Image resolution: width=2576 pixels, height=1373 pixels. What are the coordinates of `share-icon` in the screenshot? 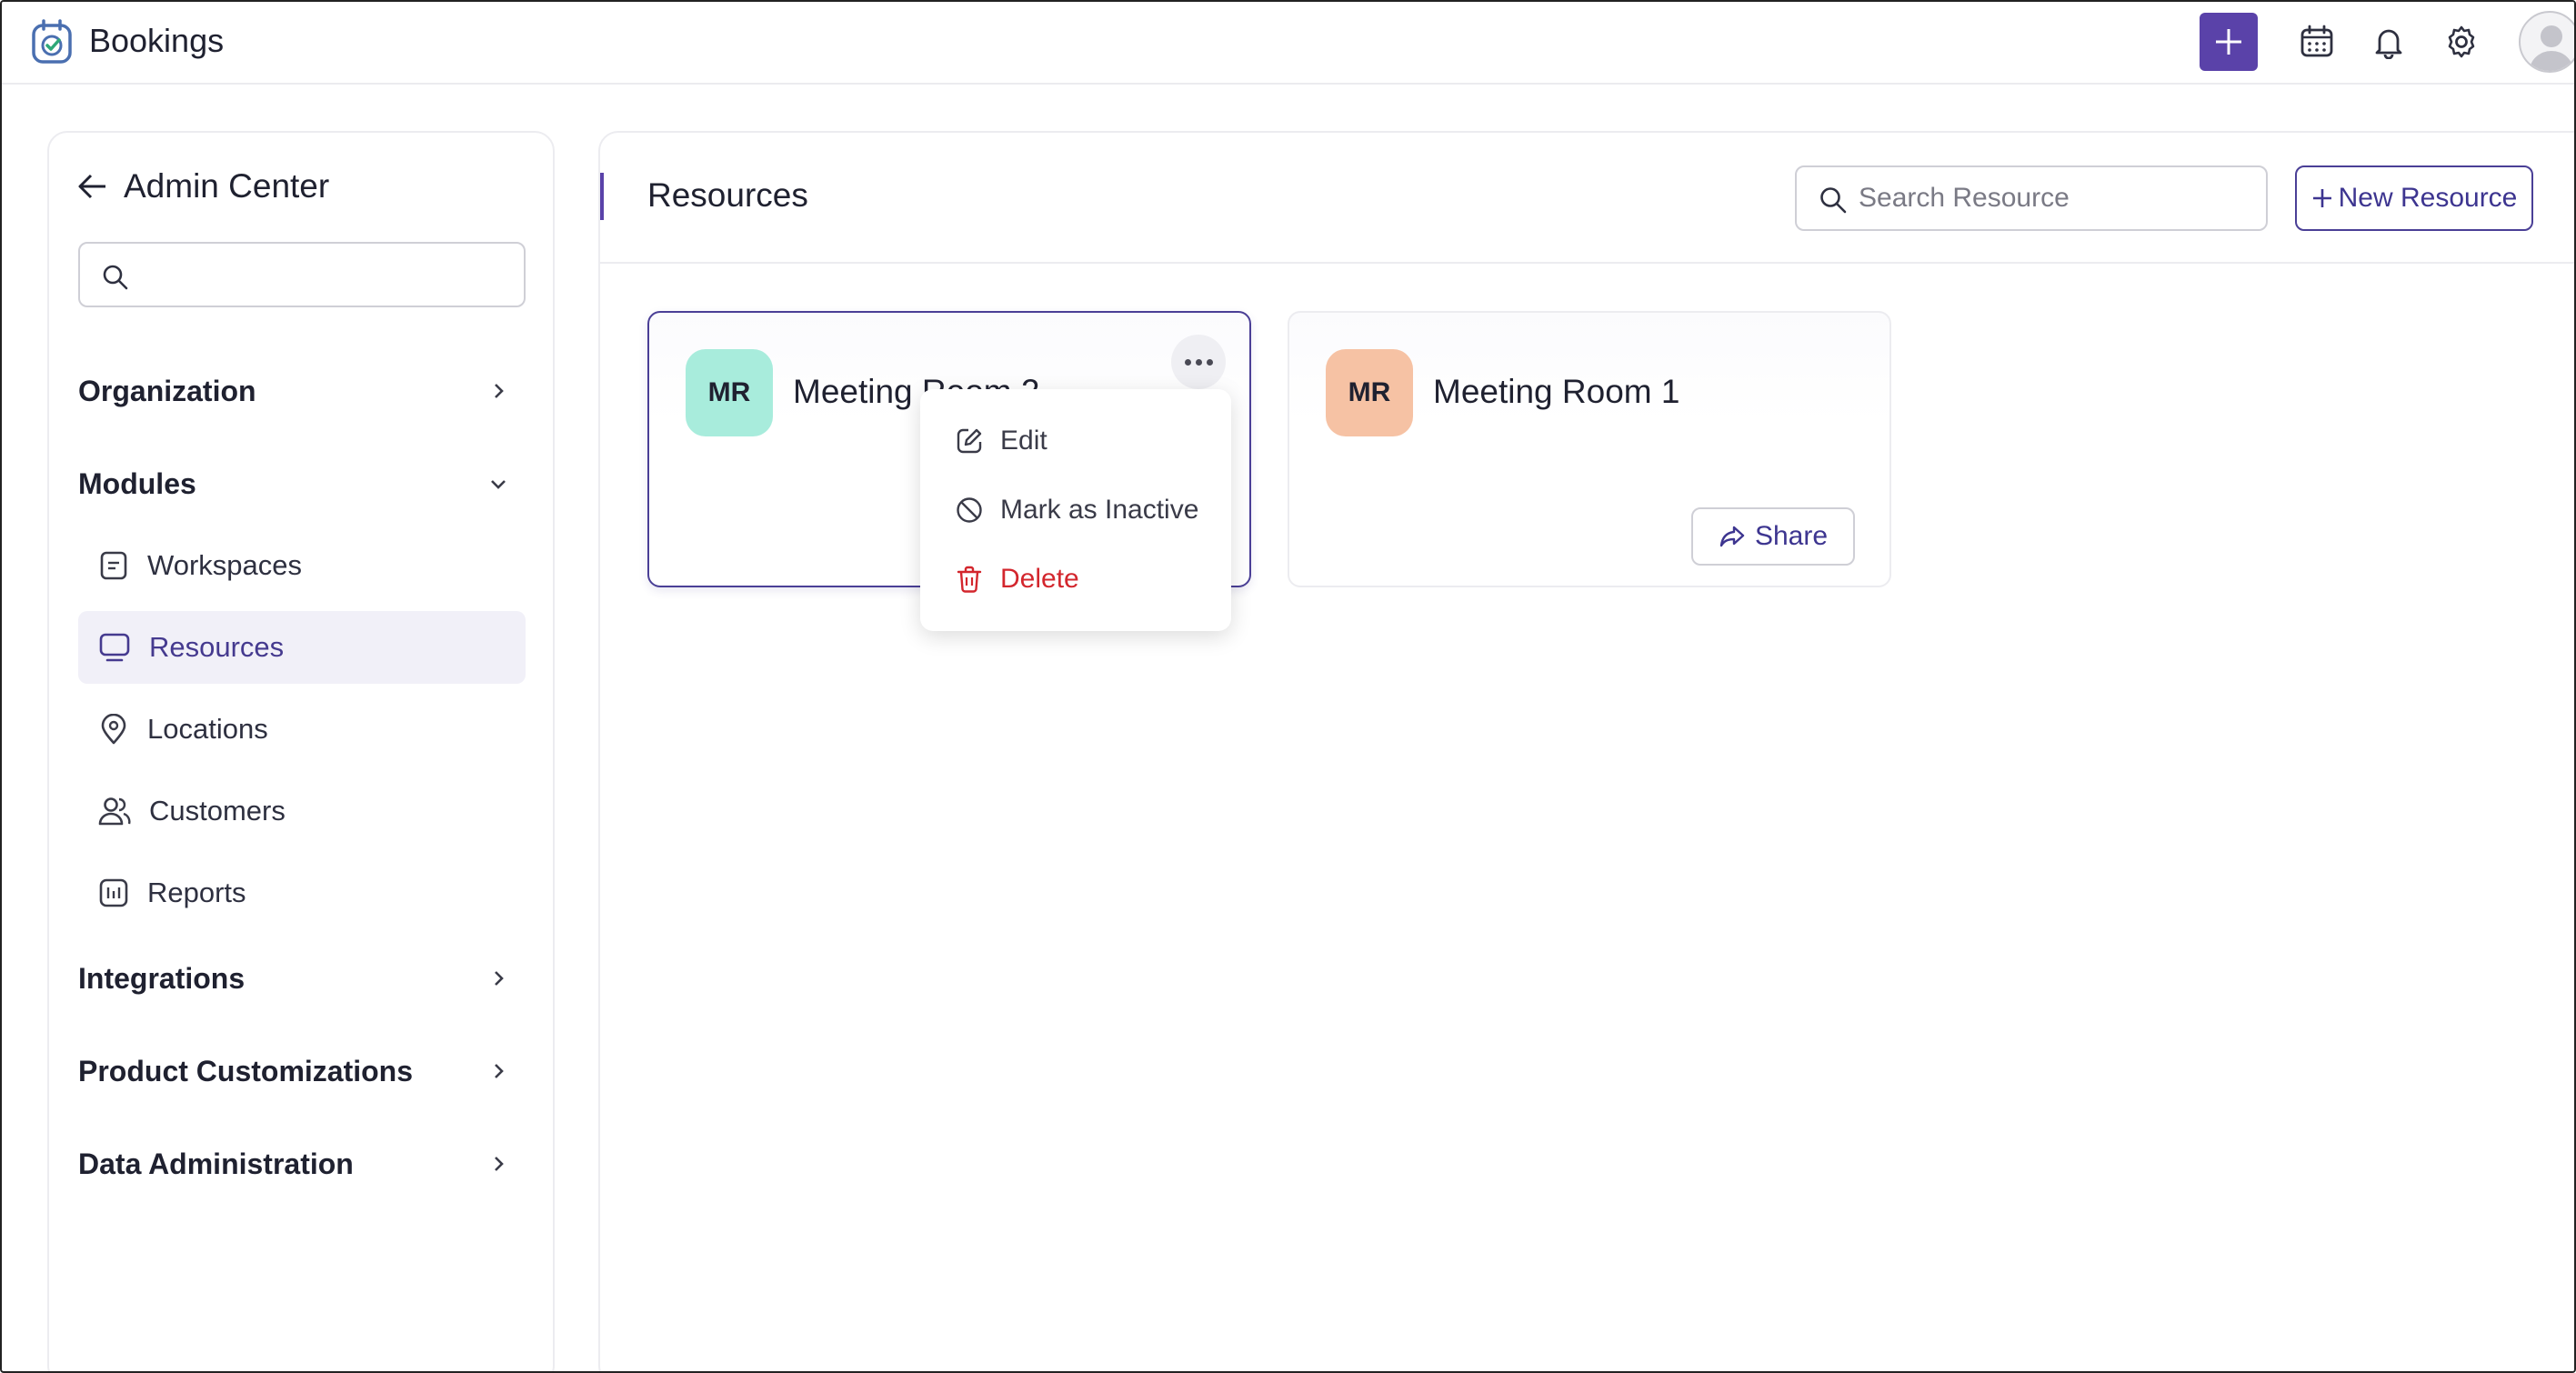 It's located at (1732, 536).